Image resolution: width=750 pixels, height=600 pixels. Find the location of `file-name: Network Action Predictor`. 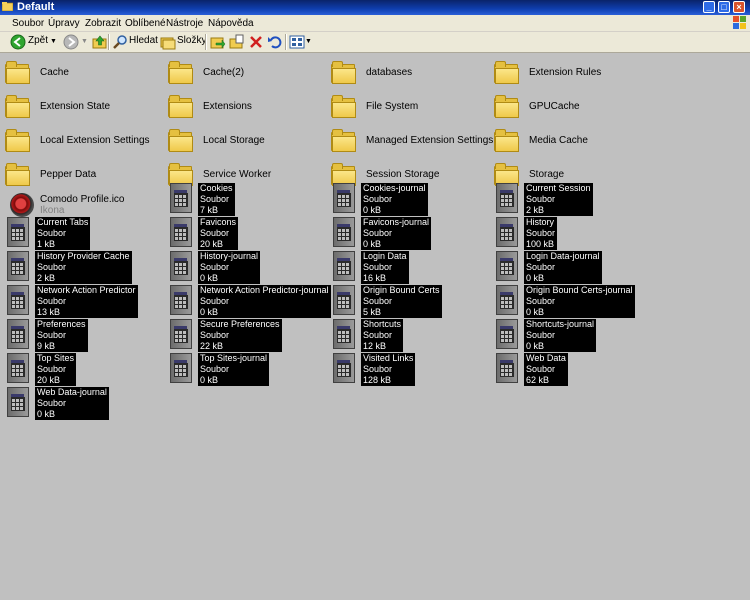

file-name: Network Action Predictor is located at coordinates (86, 290).